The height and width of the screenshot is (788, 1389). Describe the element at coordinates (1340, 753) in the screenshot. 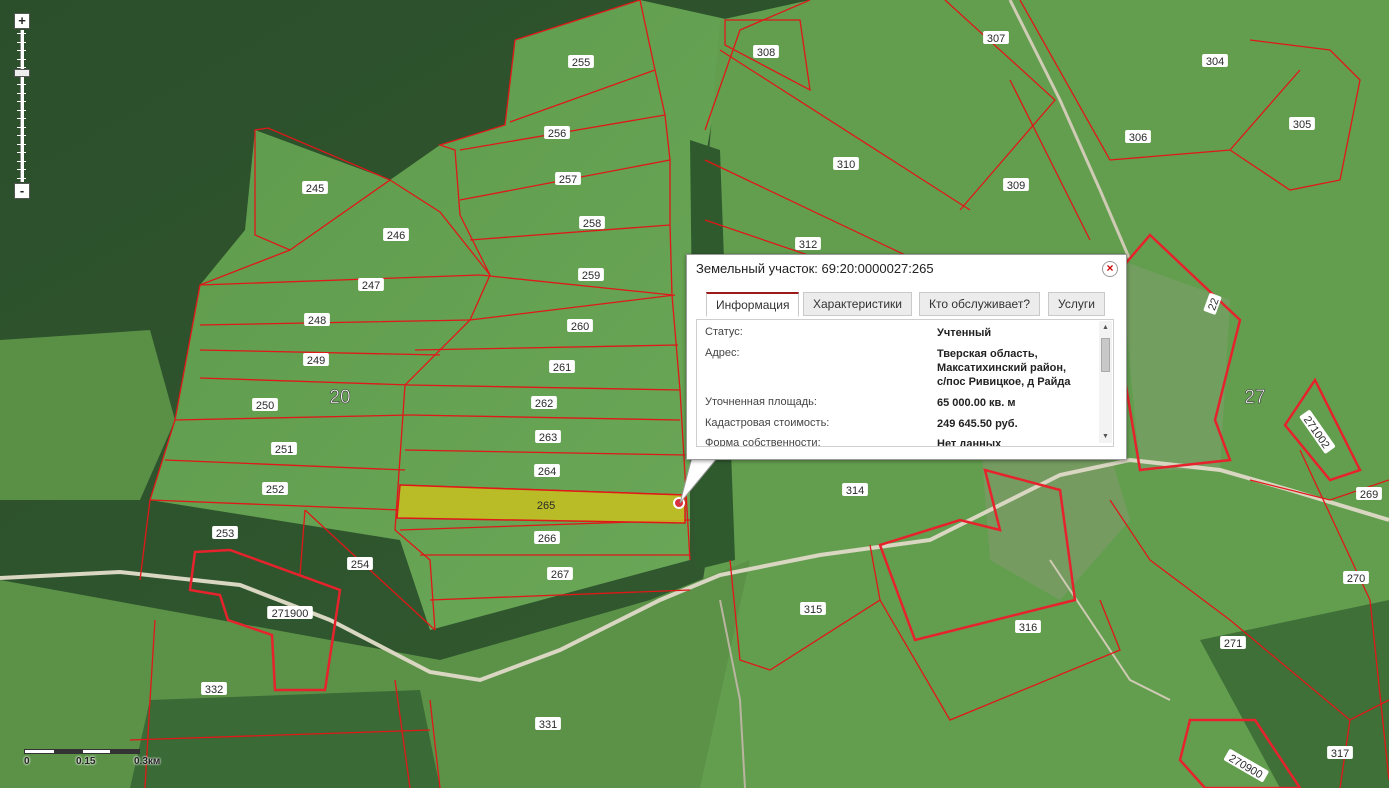

I see `plot-label-317: 317` at that location.